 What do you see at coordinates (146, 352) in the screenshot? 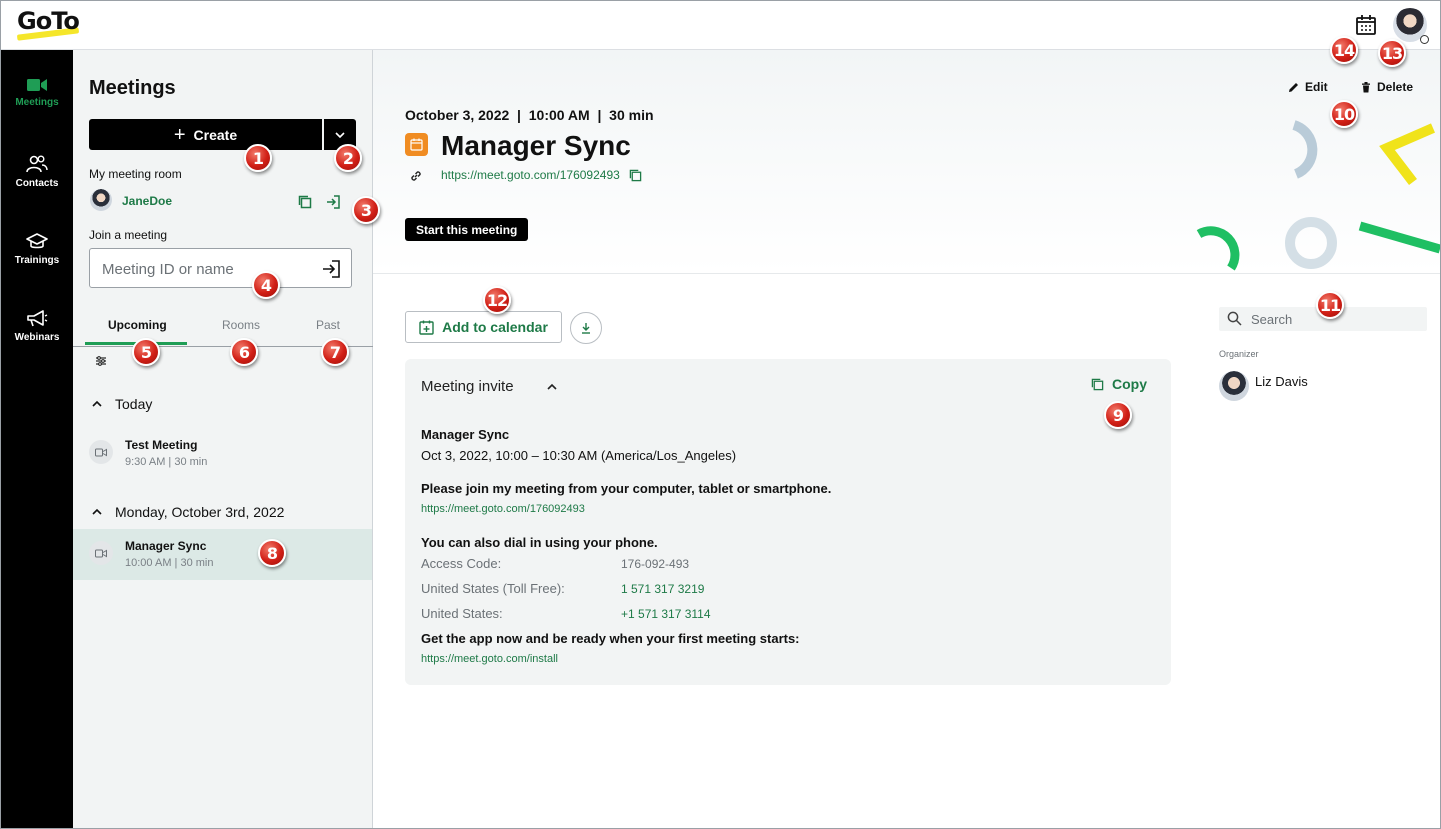
I see `callout-5: 5` at bounding box center [146, 352].